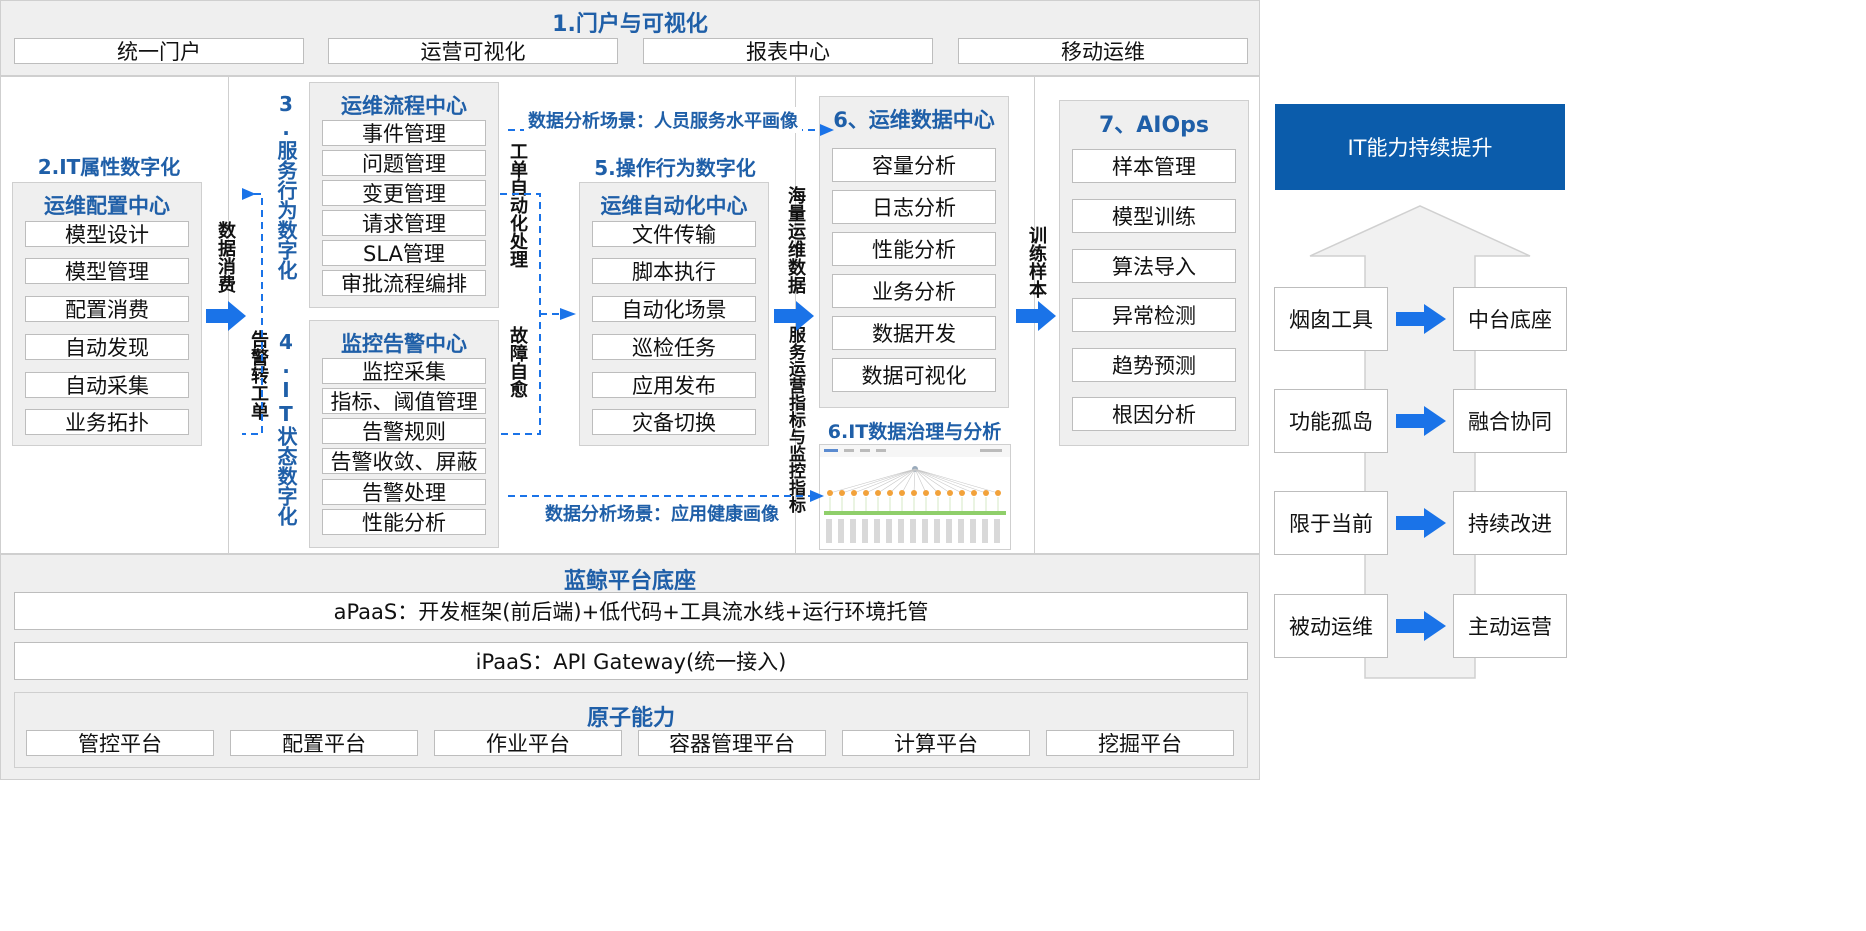 The width and height of the screenshot is (1866, 931). I want to click on process-item: 请求管理, so click(404, 223).